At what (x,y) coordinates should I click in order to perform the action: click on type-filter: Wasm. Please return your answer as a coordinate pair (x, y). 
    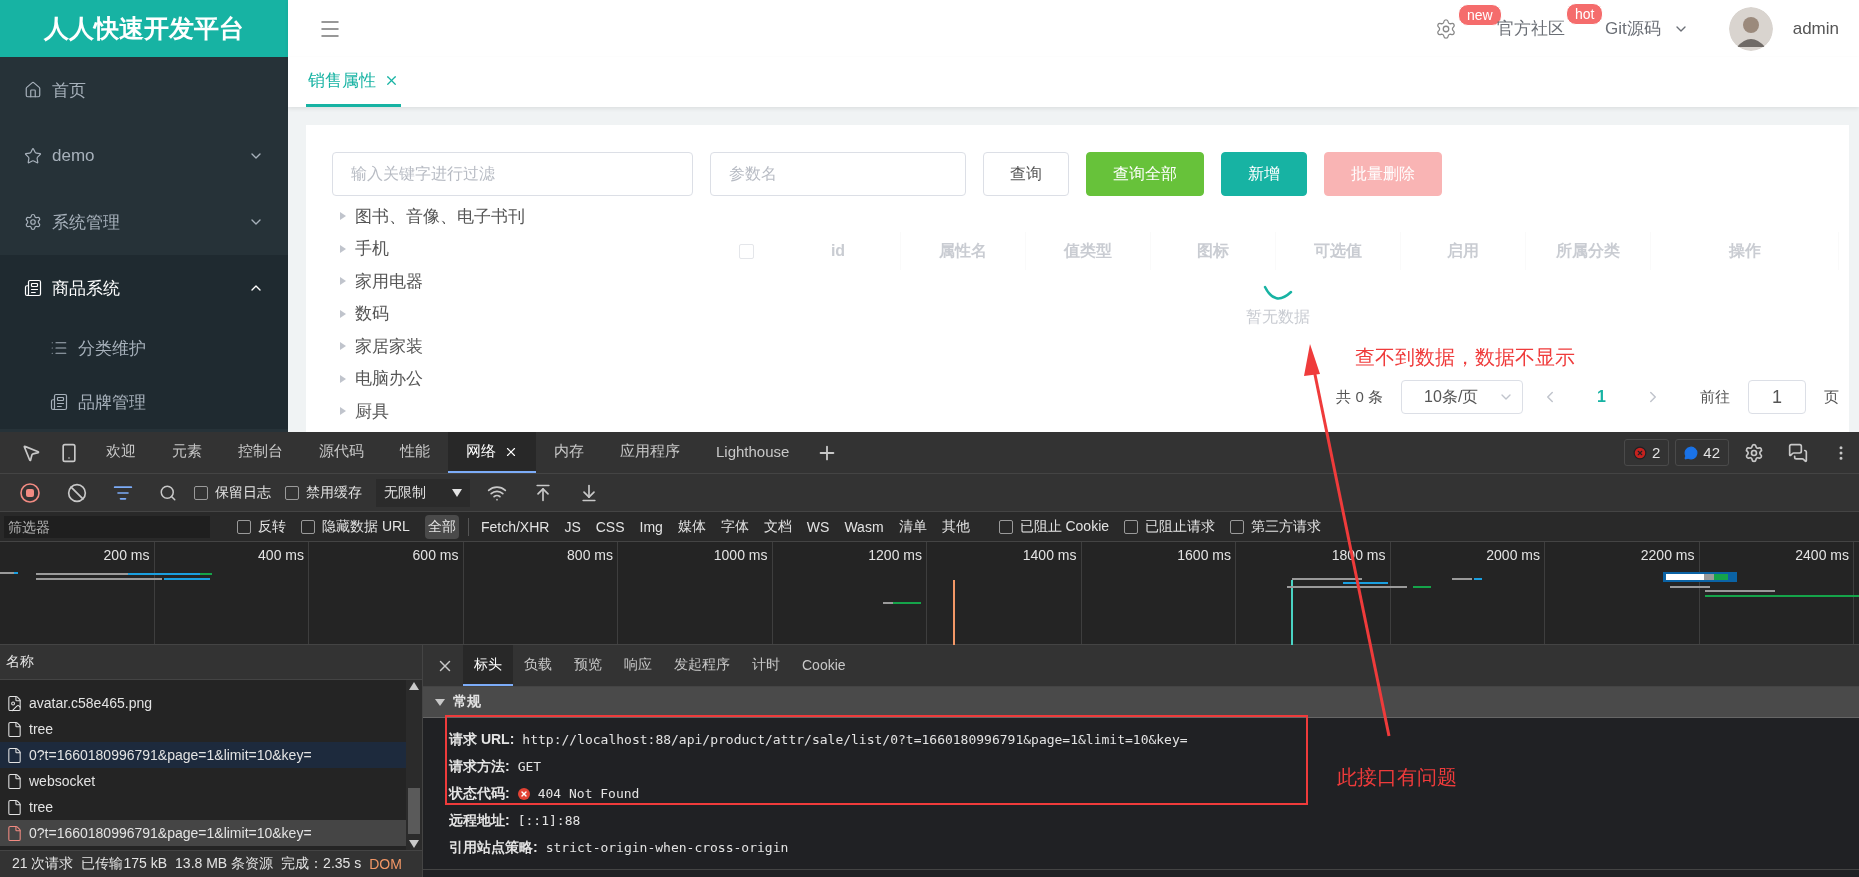
    Looking at the image, I should click on (864, 526).